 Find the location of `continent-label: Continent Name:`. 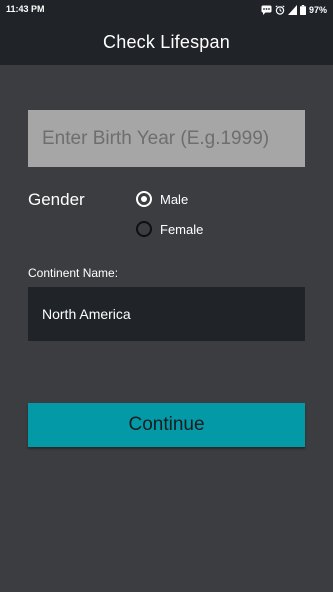

continent-label: Continent Name: is located at coordinates (73, 273).